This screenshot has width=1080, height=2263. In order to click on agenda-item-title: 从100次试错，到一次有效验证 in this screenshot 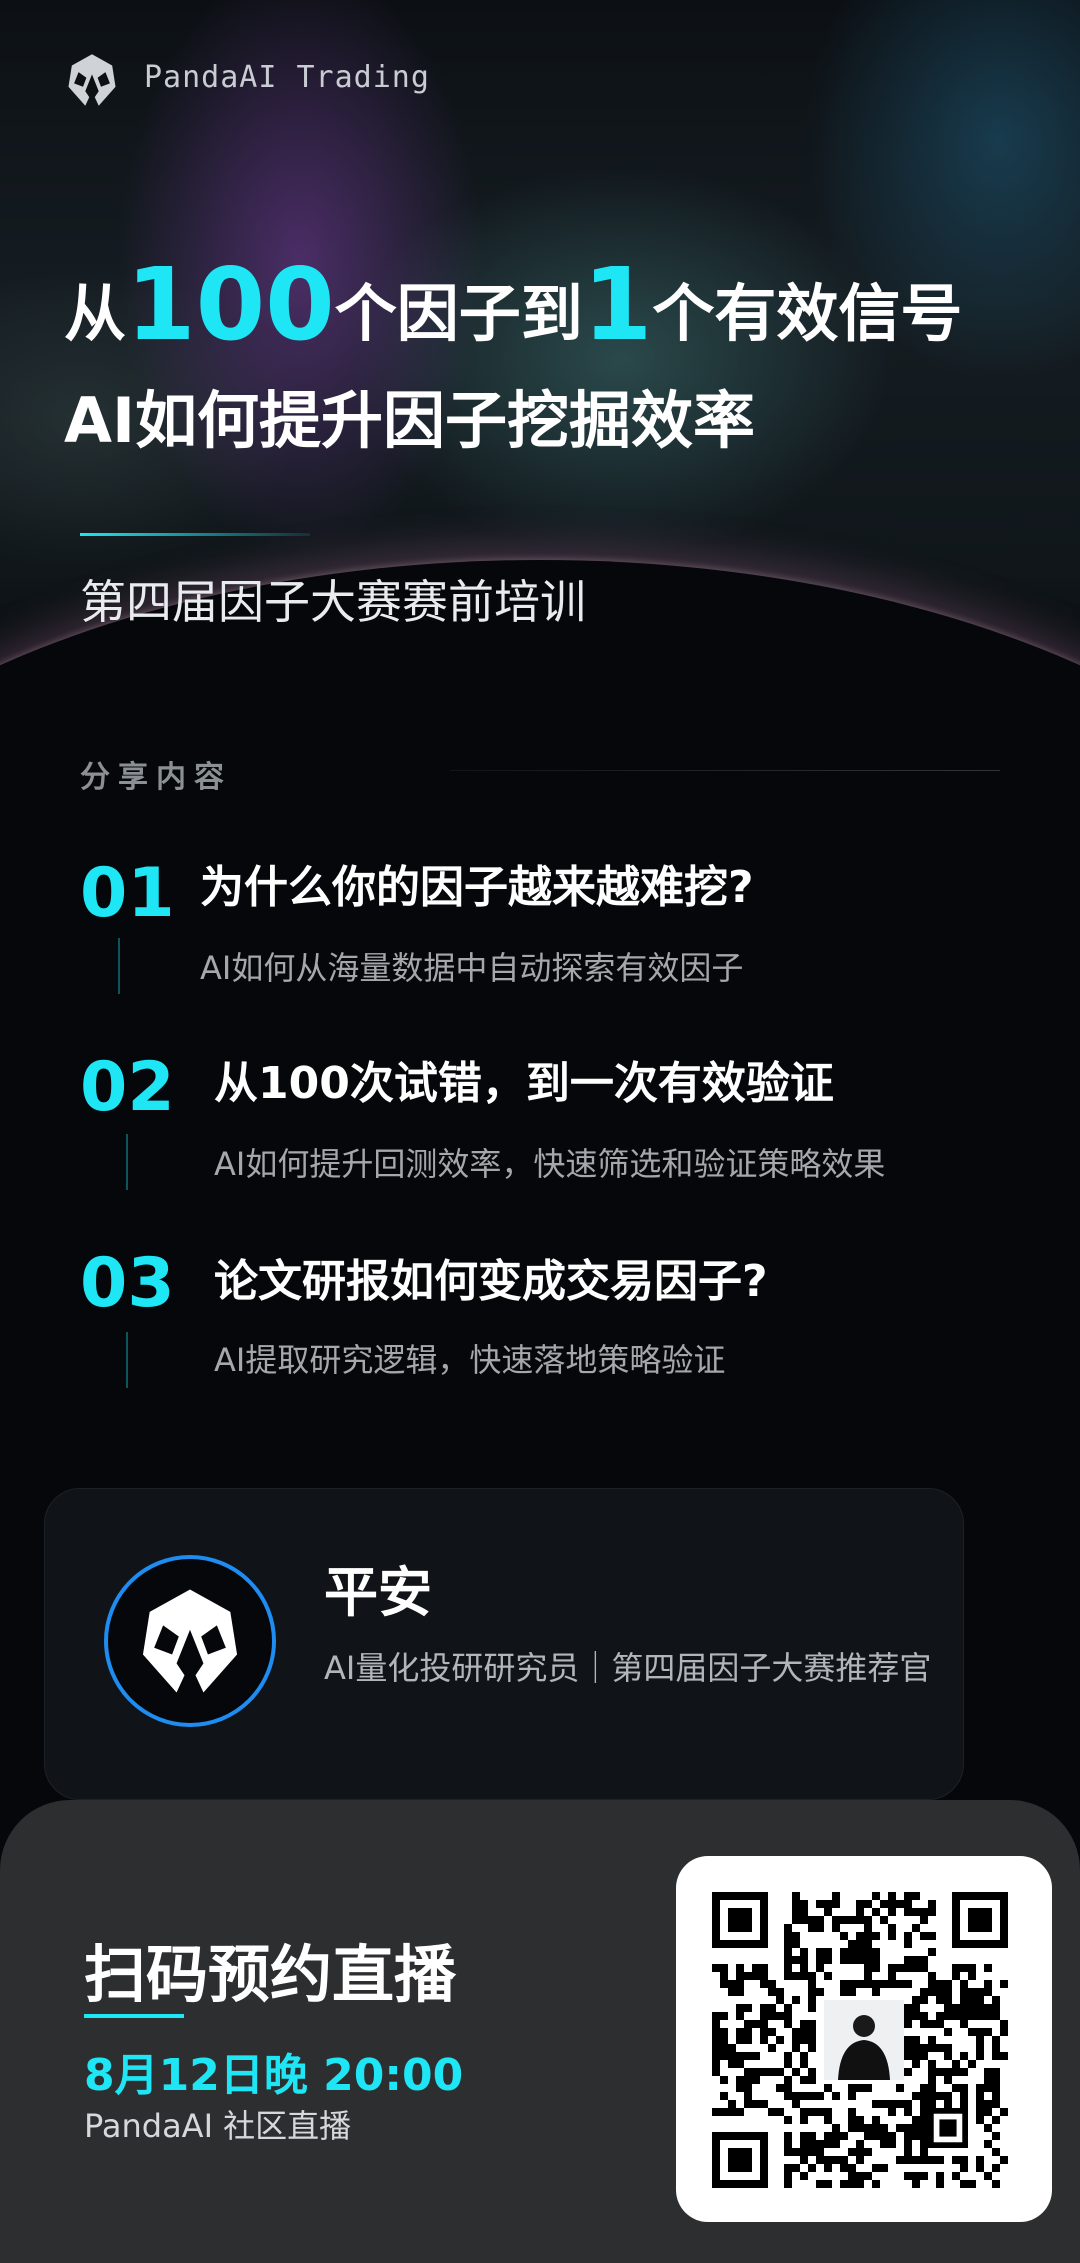, I will do `click(524, 1083)`.